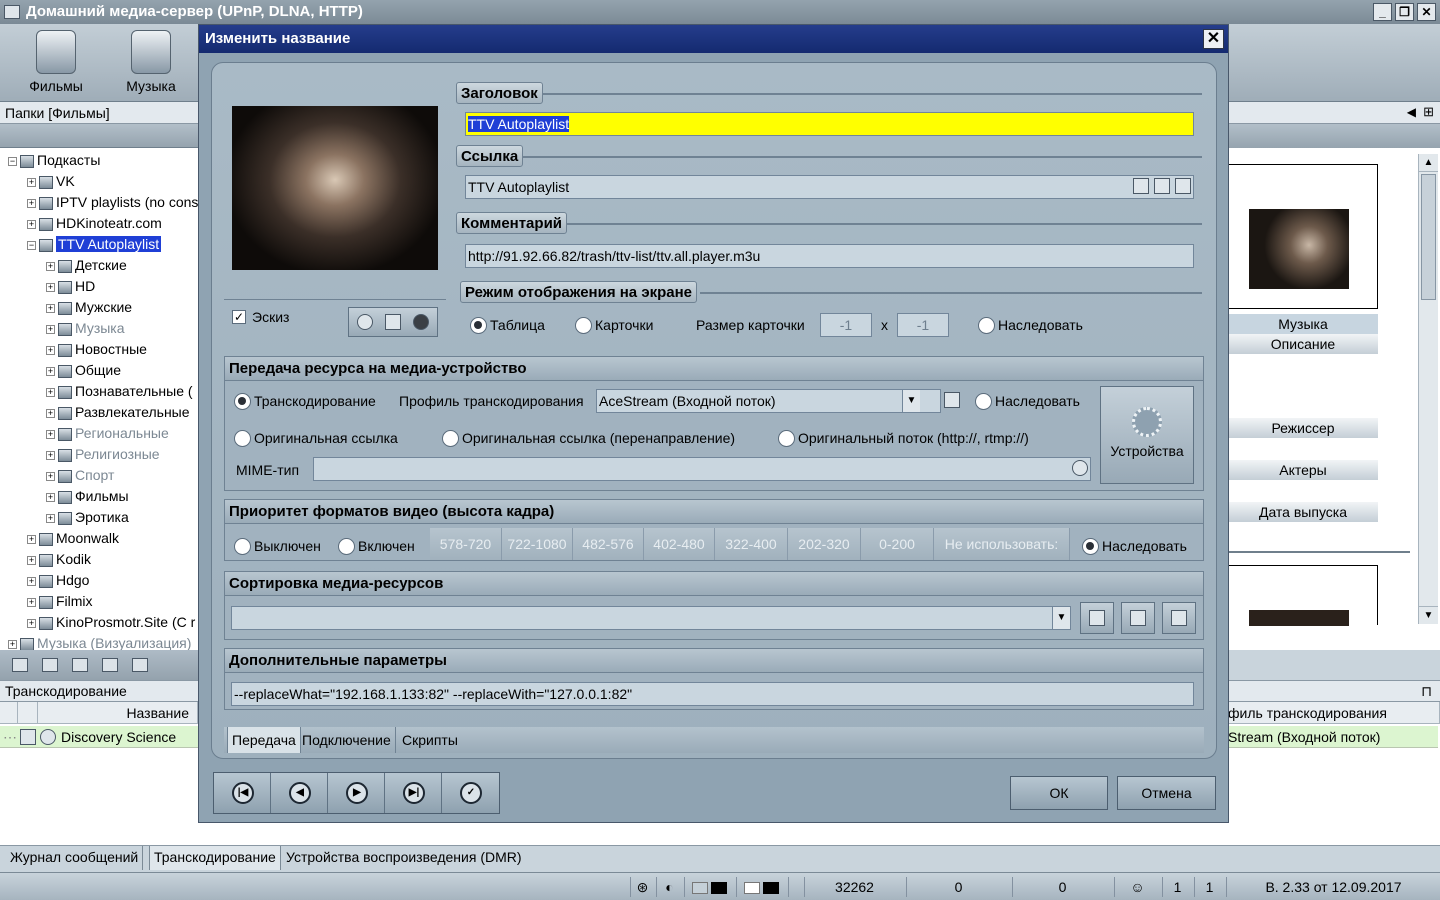 This screenshot has height=900, width=1440. Describe the element at coordinates (588, 438) in the screenshot. I see `orig-redirect-radio: Оригинальная ссылка (перенаправление)` at that location.